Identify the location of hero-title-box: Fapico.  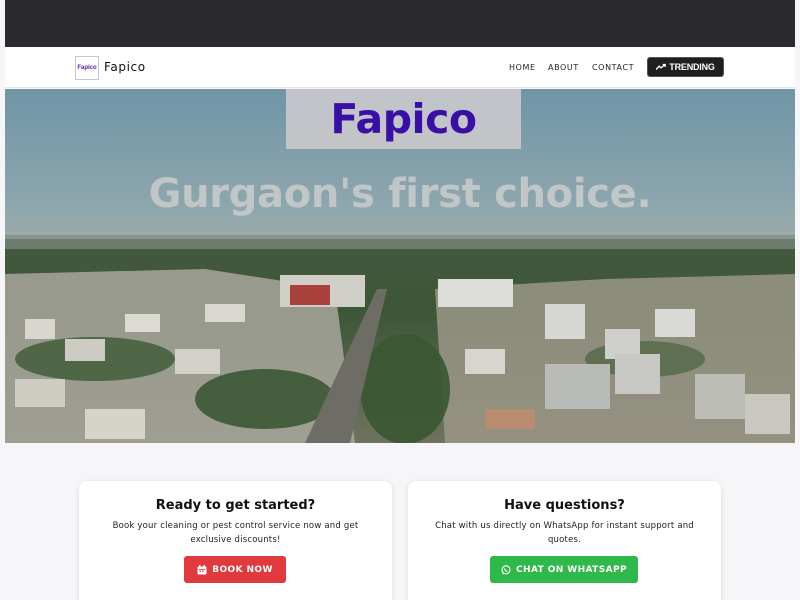
(403, 119).